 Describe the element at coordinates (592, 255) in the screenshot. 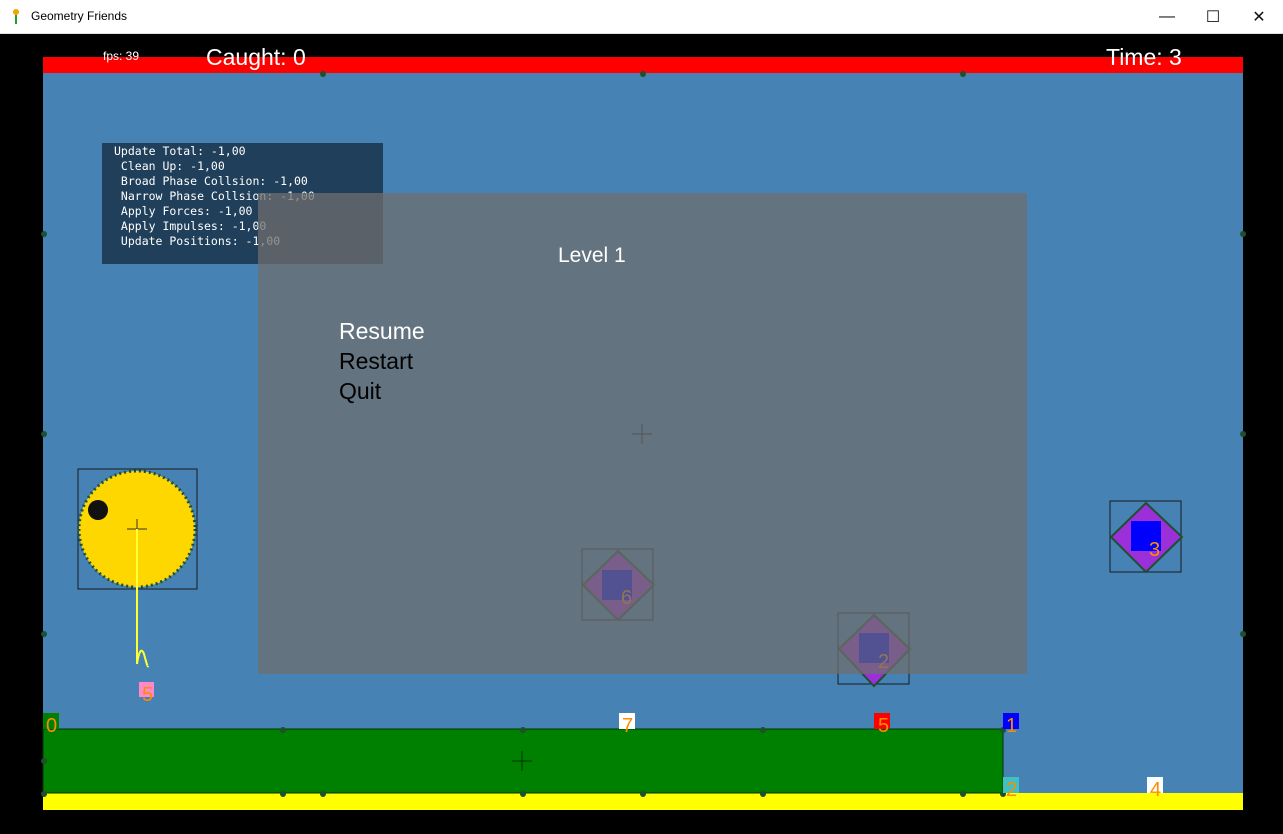

I see `level-title: Level 1` at that location.